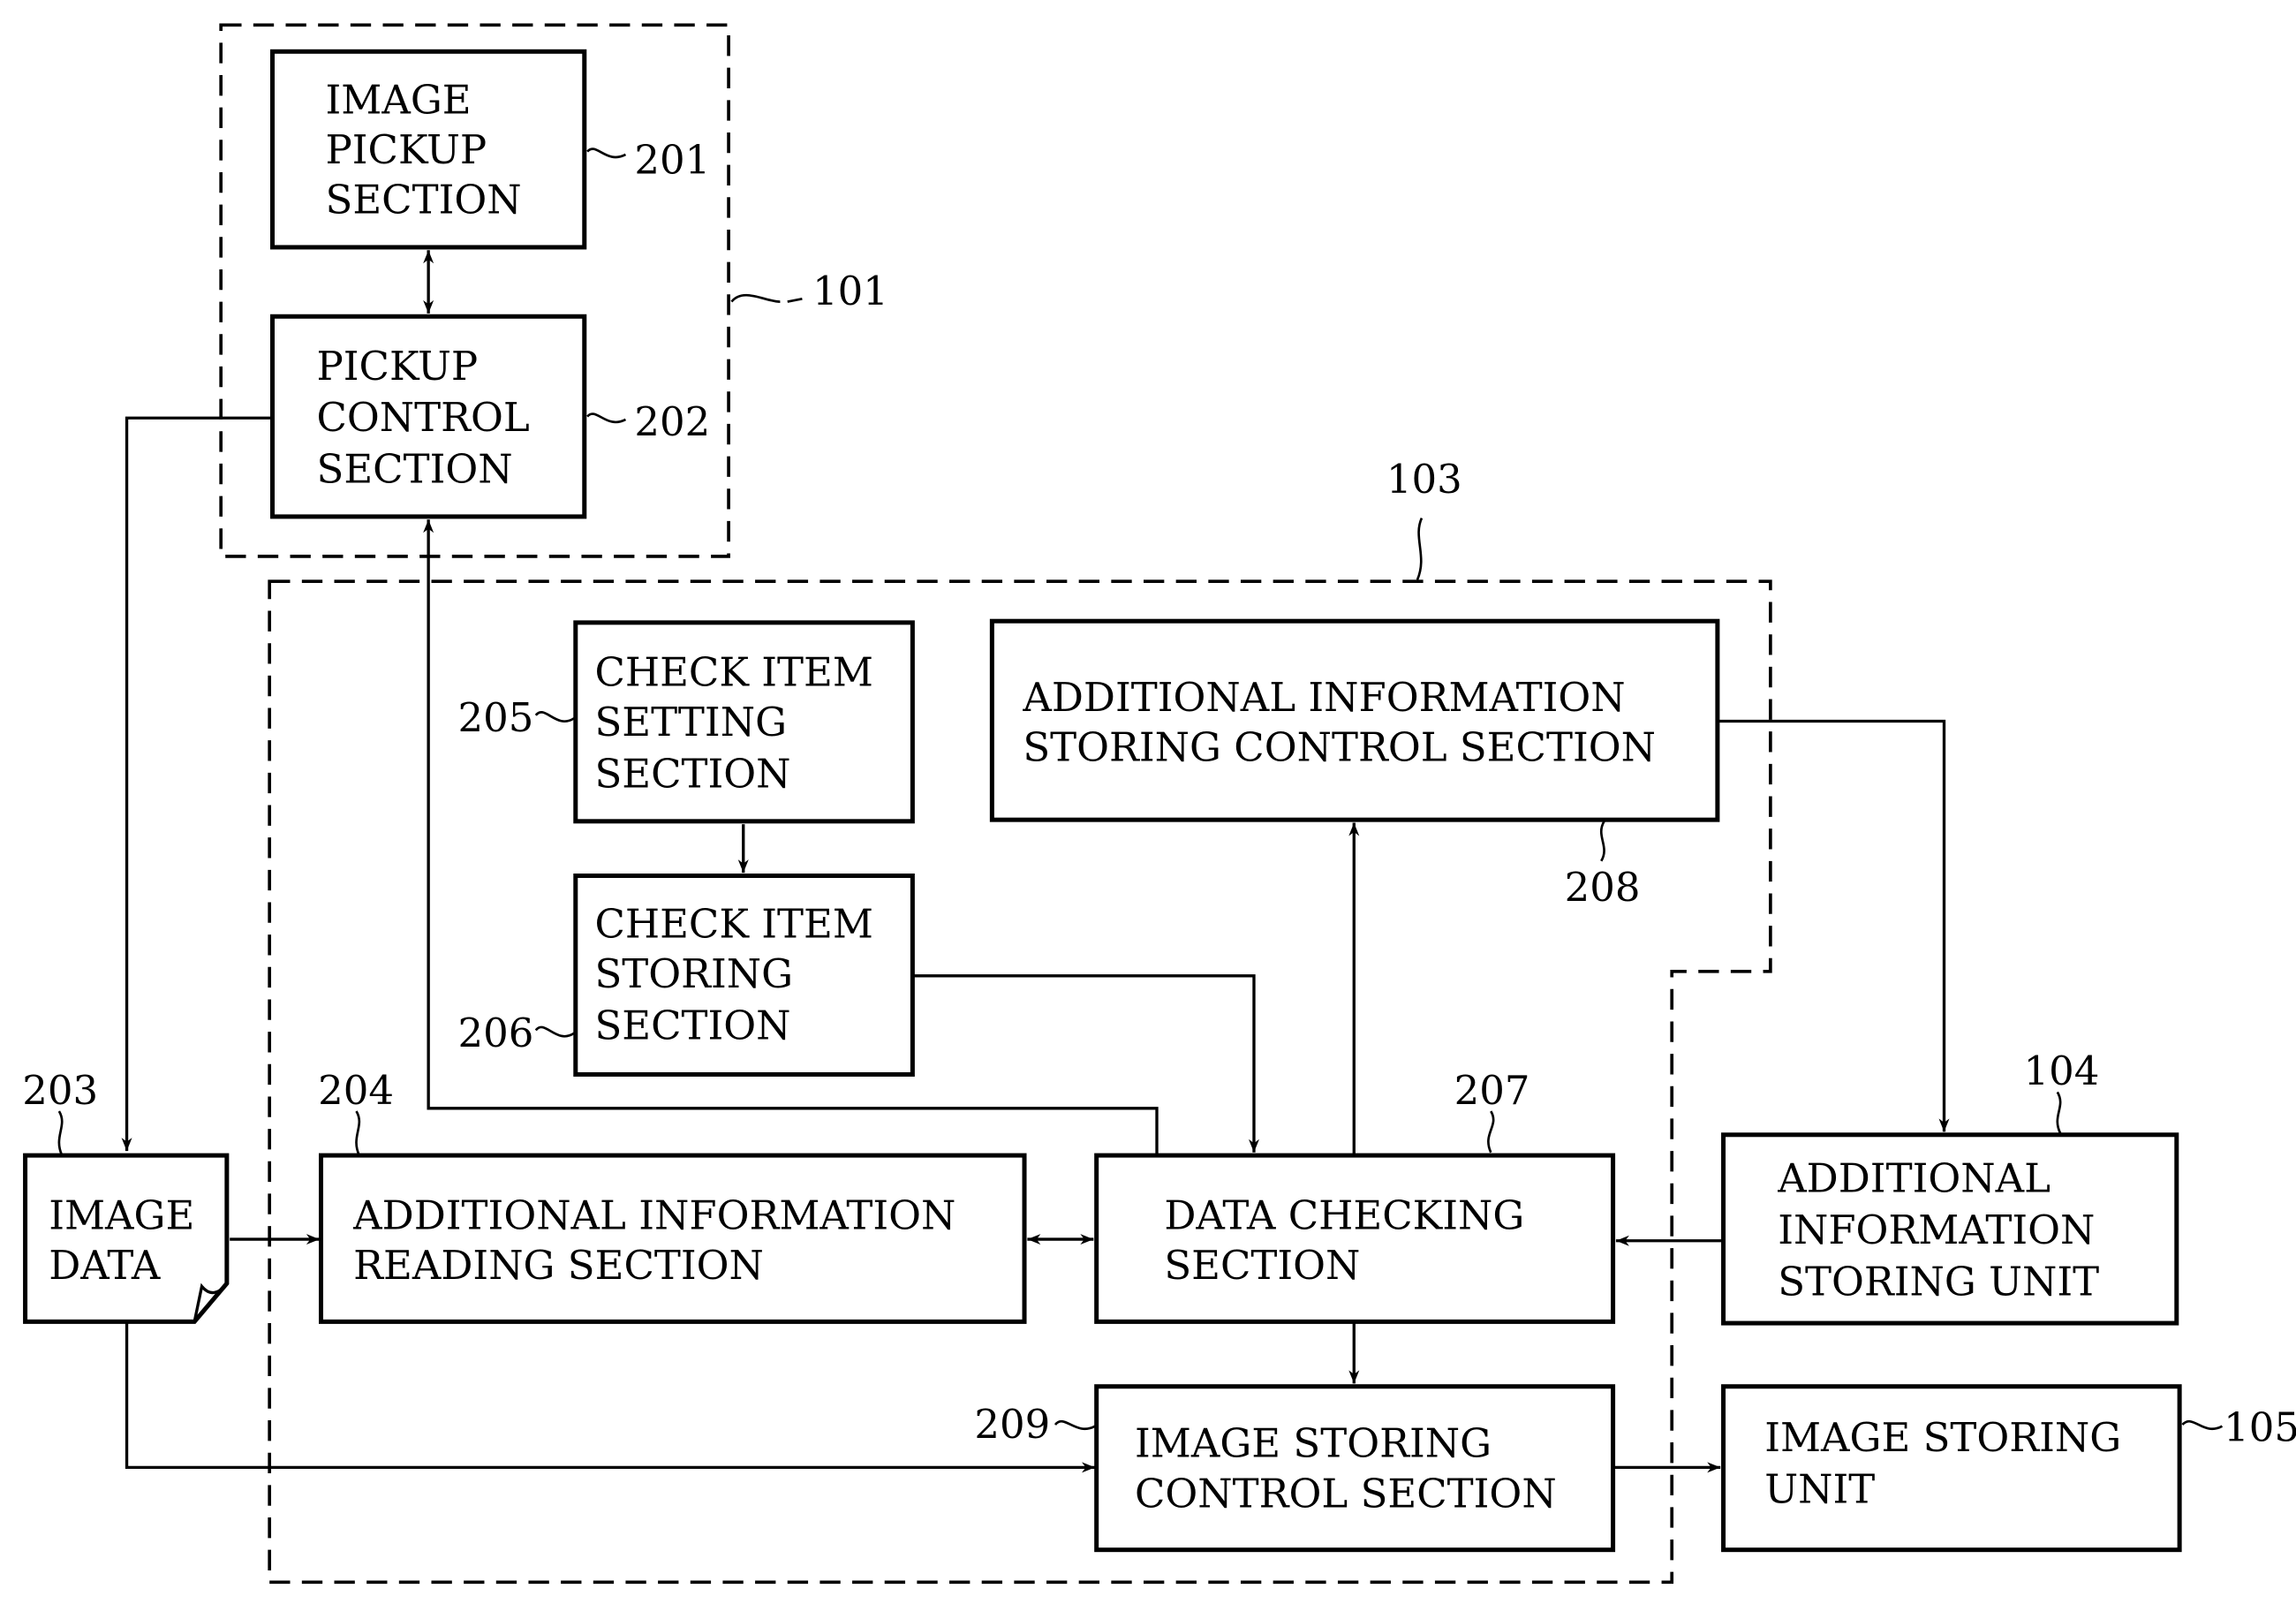 This screenshot has width=2296, height=1619. I want to click on block-206-line: SECTION, so click(692, 1025).